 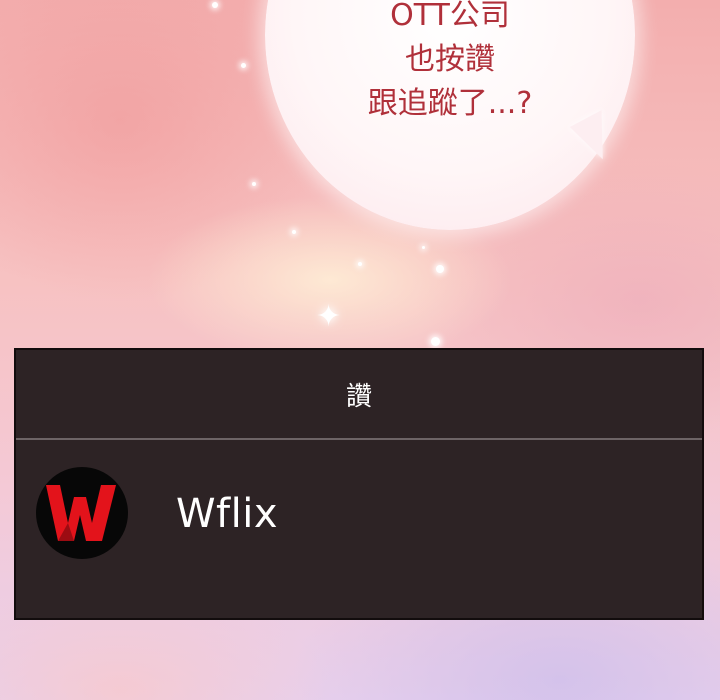 I want to click on dialog-header: 讚, so click(x=359, y=394).